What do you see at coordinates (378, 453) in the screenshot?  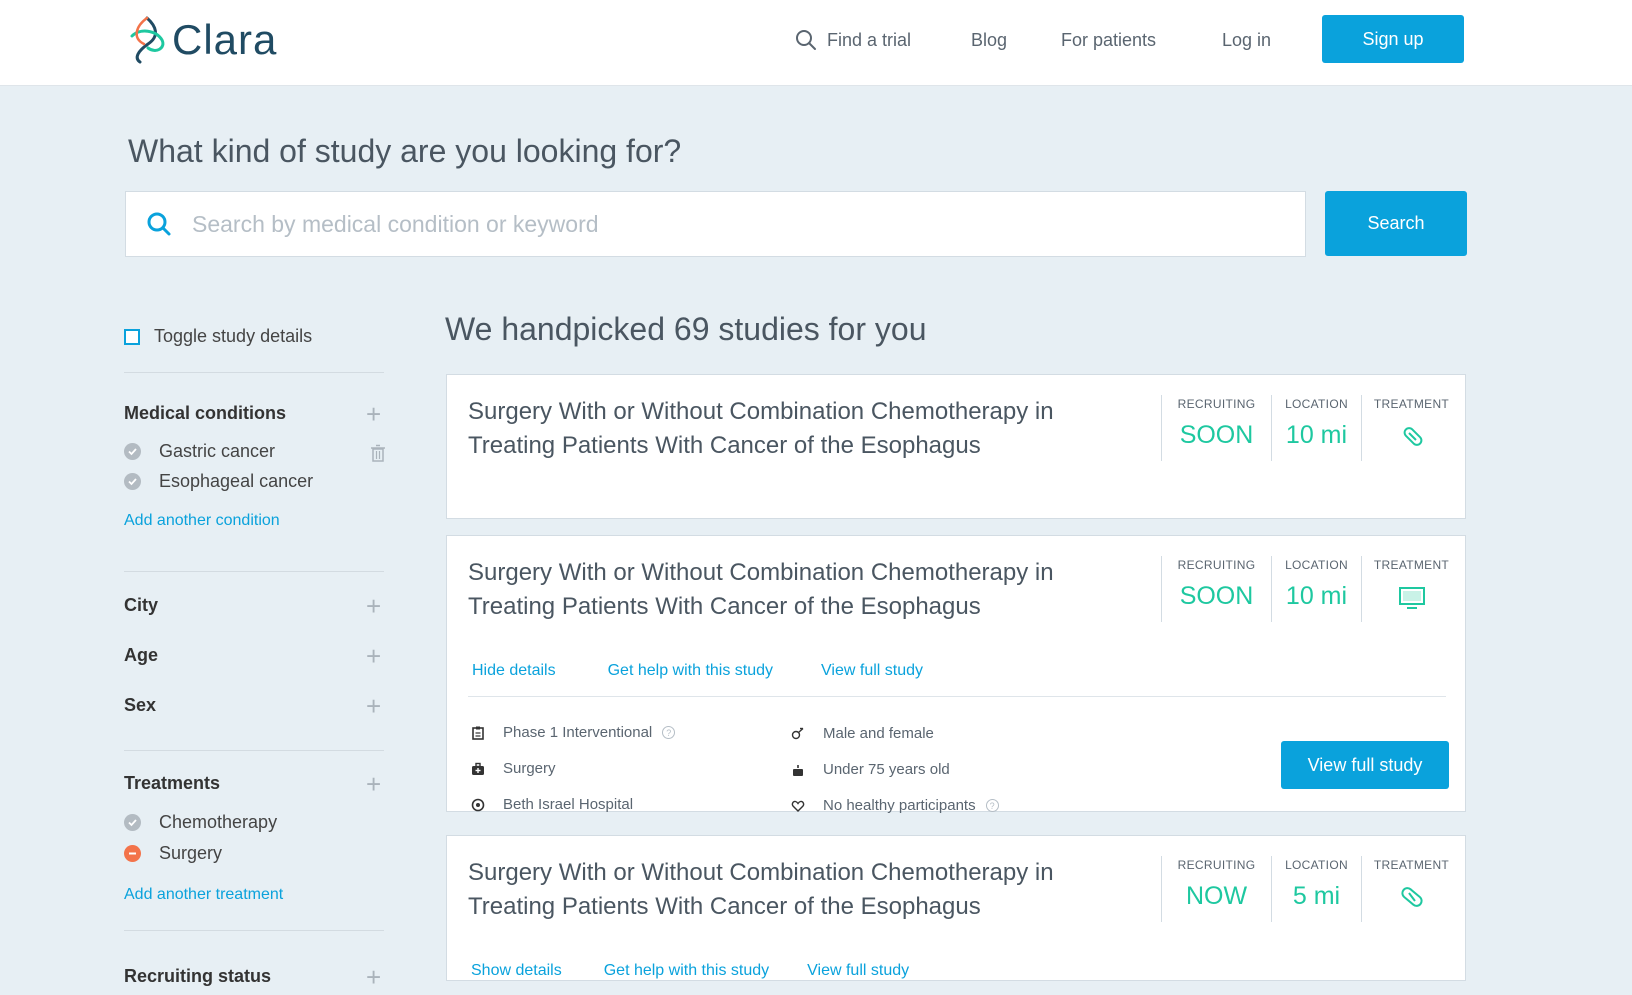 I see `trash-icon` at bounding box center [378, 453].